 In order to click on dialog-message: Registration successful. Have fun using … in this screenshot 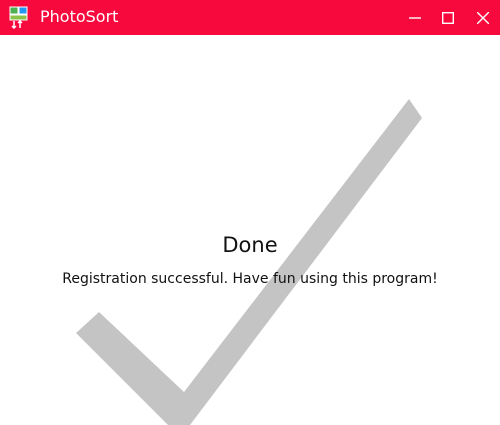, I will do `click(250, 279)`.